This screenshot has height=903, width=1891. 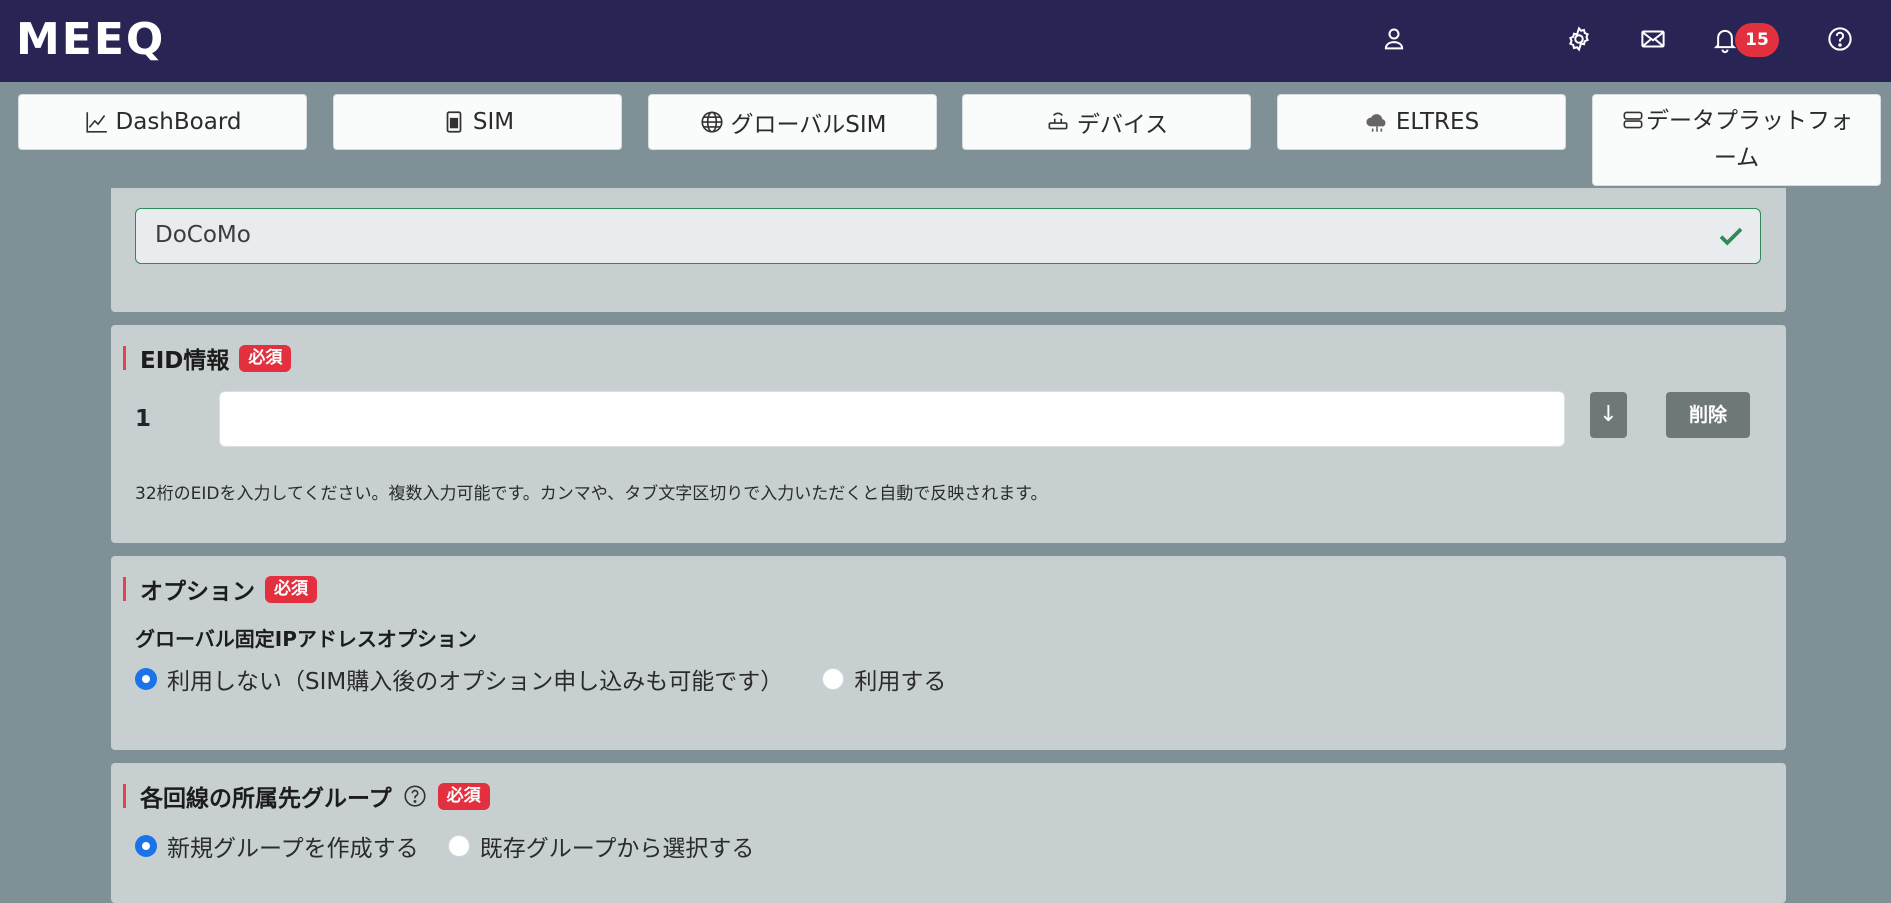 What do you see at coordinates (1058, 121) in the screenshot?
I see `router-icon` at bounding box center [1058, 121].